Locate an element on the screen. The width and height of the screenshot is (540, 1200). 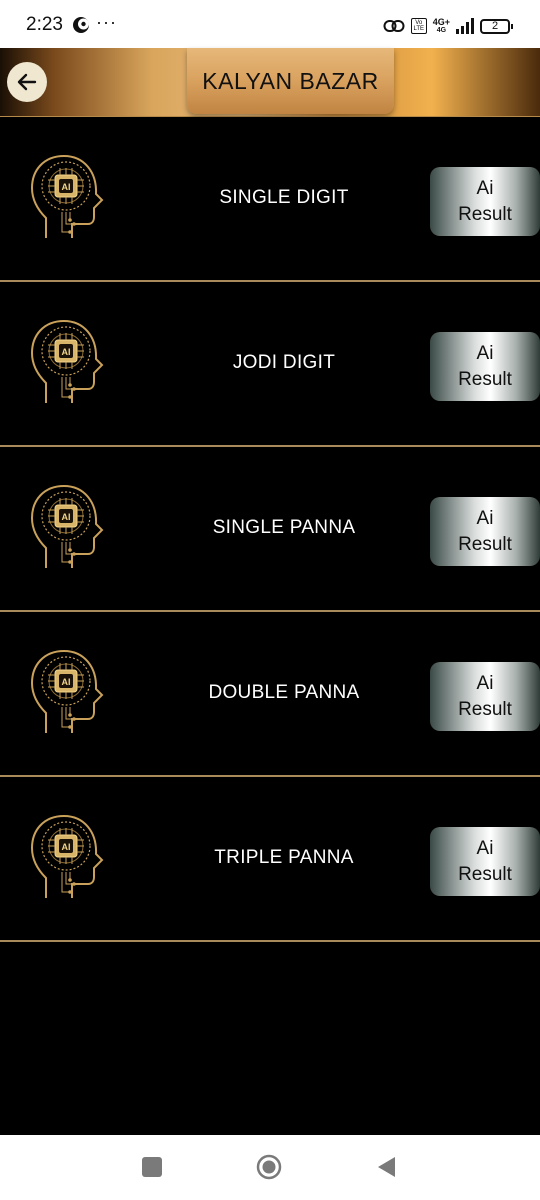
dnd-moon-icon is located at coordinates (81, 25).